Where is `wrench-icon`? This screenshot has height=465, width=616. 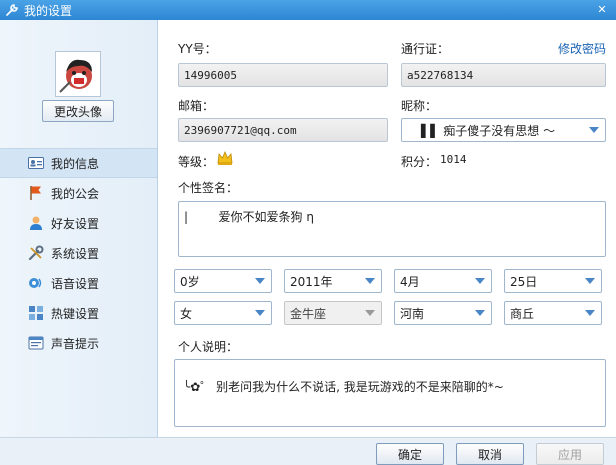 wrench-icon is located at coordinates (12, 10).